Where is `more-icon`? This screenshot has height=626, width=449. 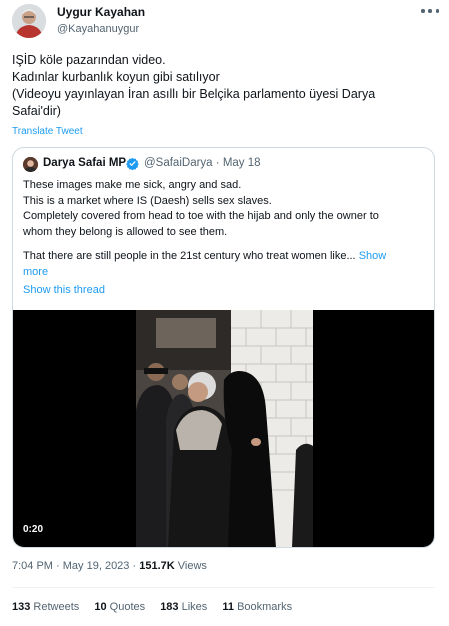
more-icon is located at coordinates (430, 11).